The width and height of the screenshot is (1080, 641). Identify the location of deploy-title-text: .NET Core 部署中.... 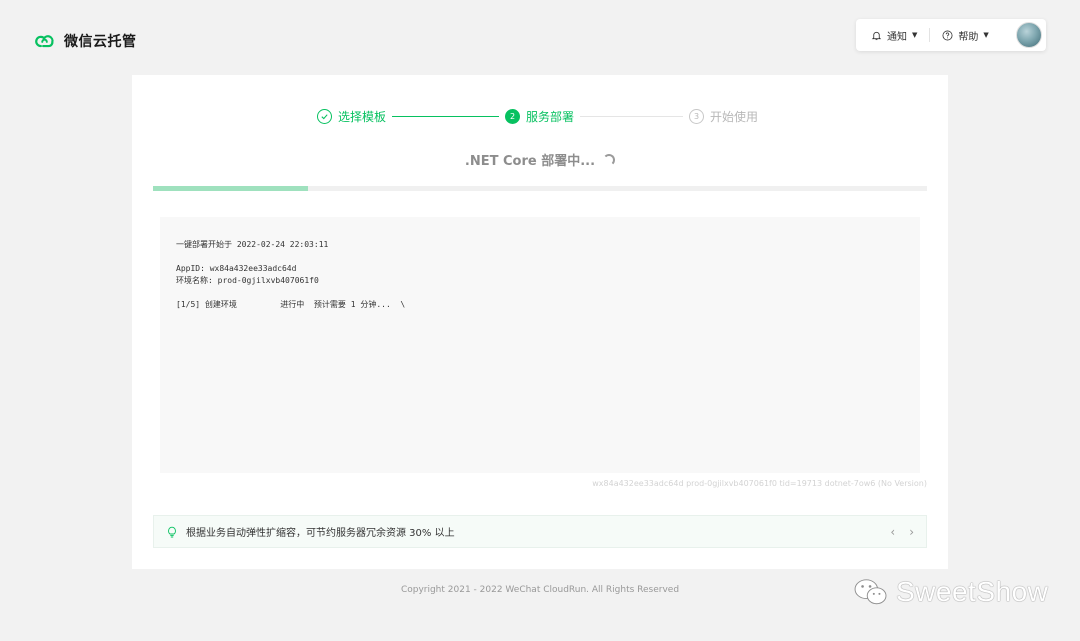
(530, 161).